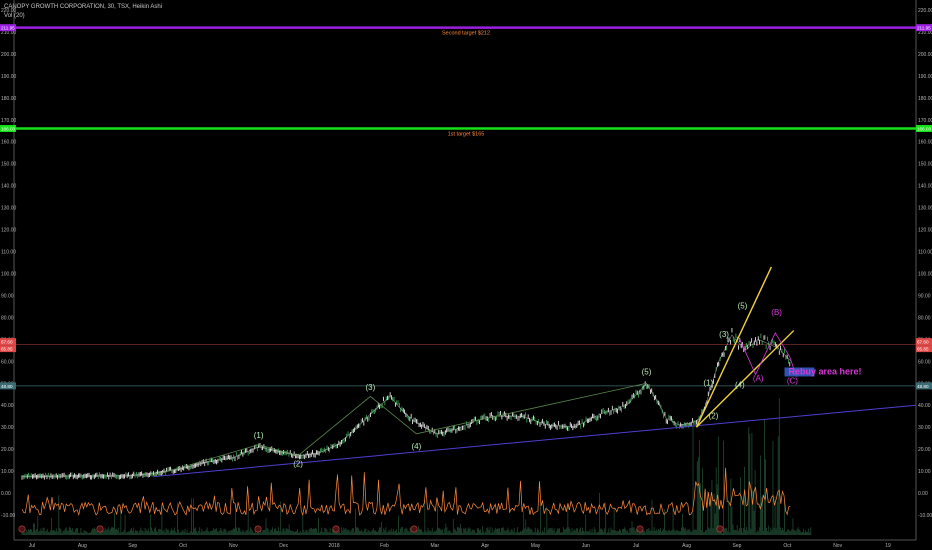 The height and width of the screenshot is (550, 932). I want to click on y-tick-label-right: 150.00, so click(925, 165).